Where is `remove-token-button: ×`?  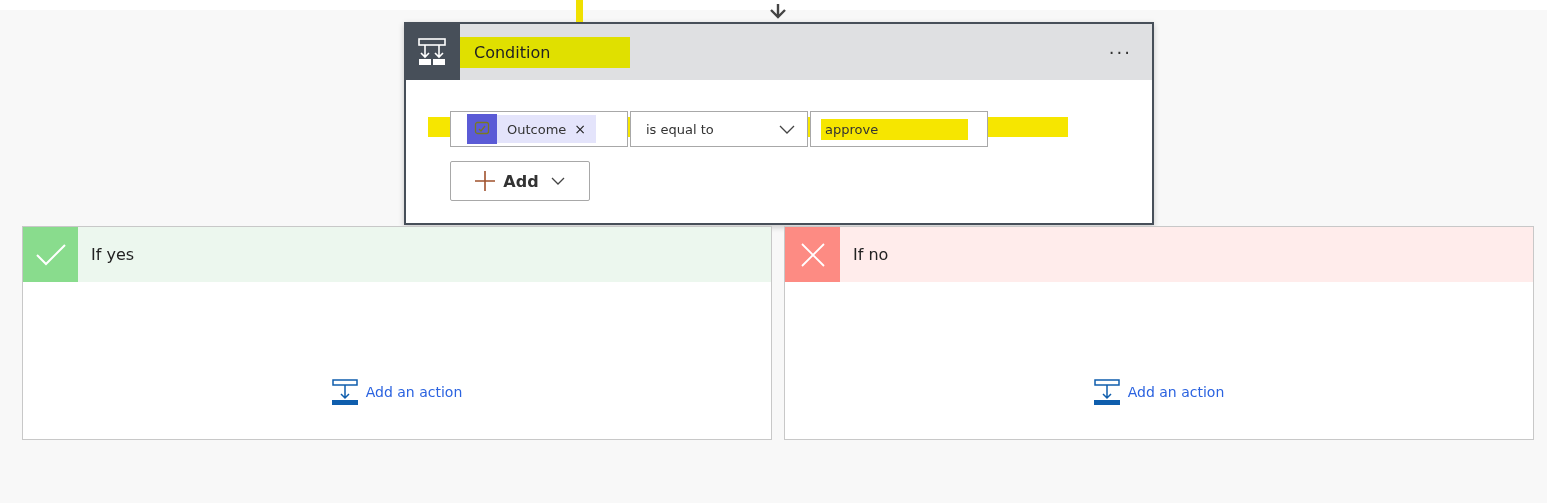 remove-token-button: × is located at coordinates (576, 129).